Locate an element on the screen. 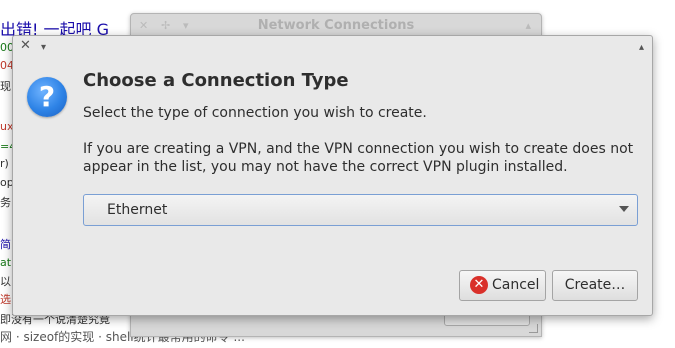 The width and height of the screenshot is (675, 348). info-icon: ? is located at coordinates (47, 97).